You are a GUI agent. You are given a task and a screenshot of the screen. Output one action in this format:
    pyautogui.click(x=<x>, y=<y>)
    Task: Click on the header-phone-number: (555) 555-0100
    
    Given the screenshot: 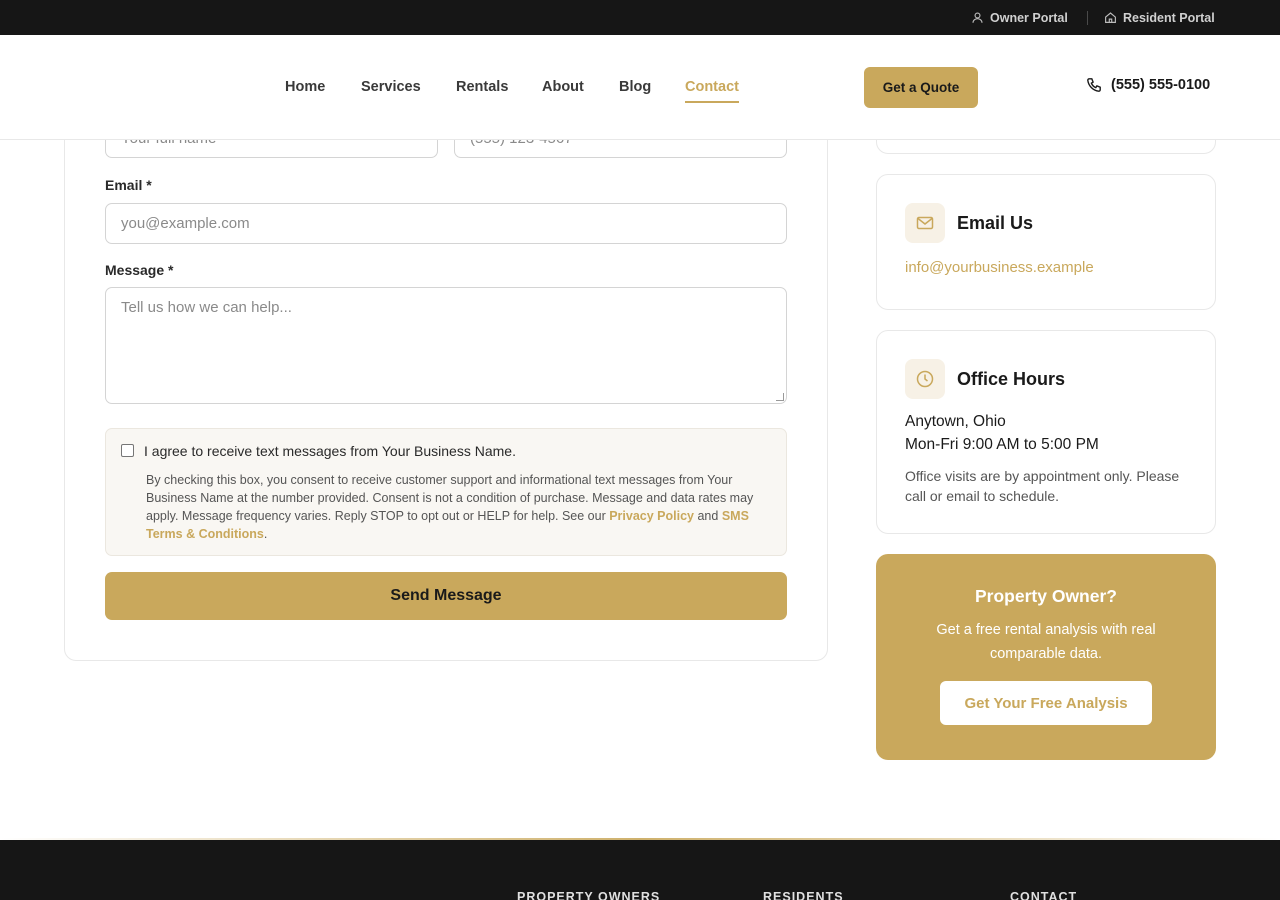 What is the action you would take?
    pyautogui.click(x=1161, y=85)
    